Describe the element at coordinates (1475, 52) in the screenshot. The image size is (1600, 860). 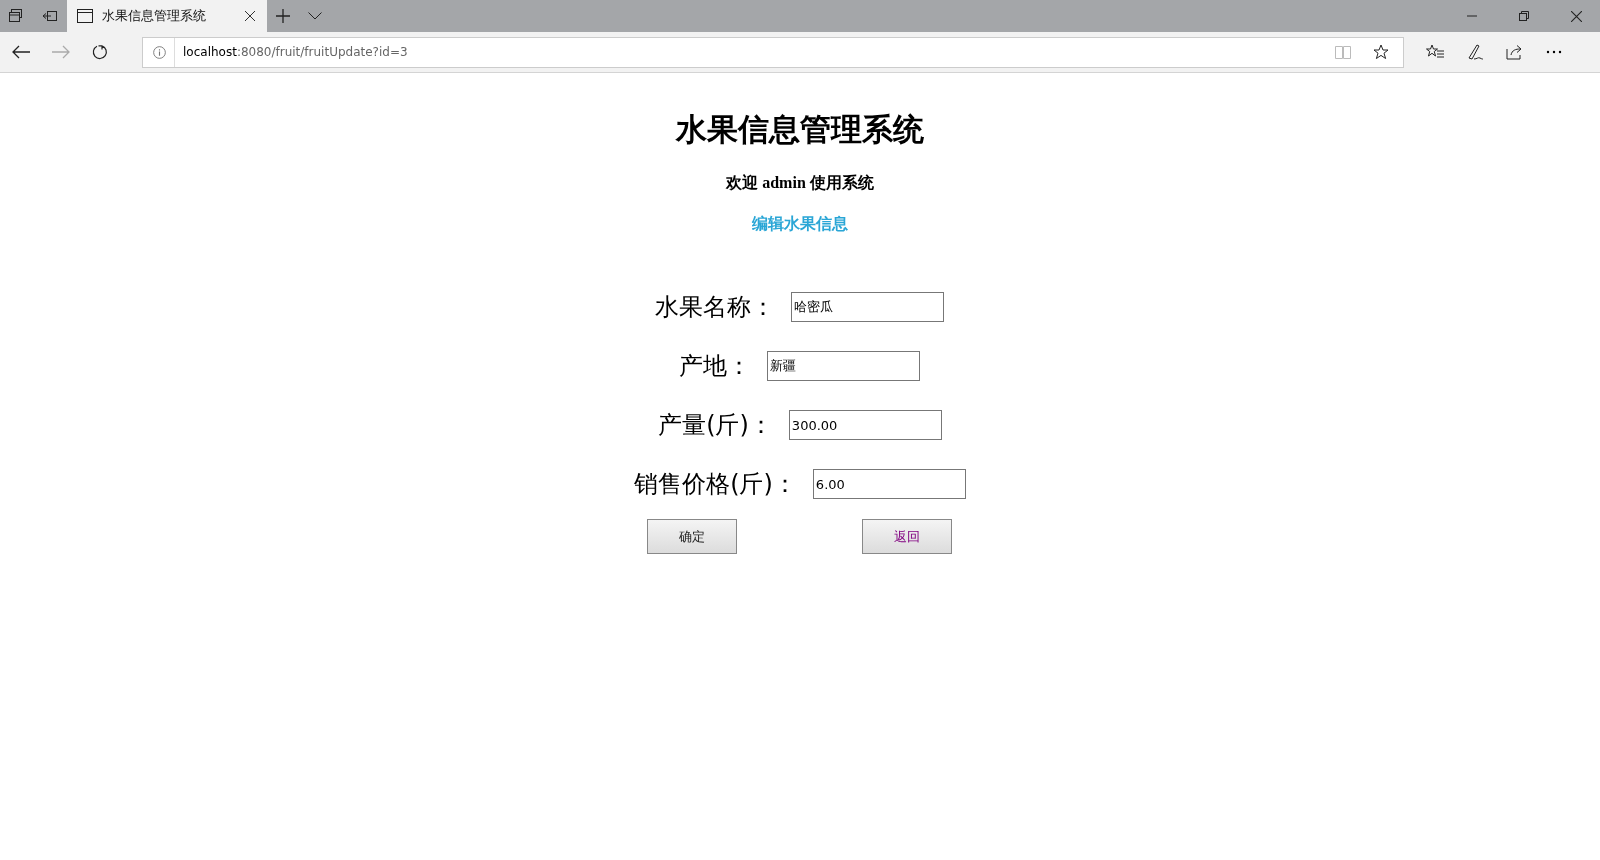
I see `pen-icon` at that location.